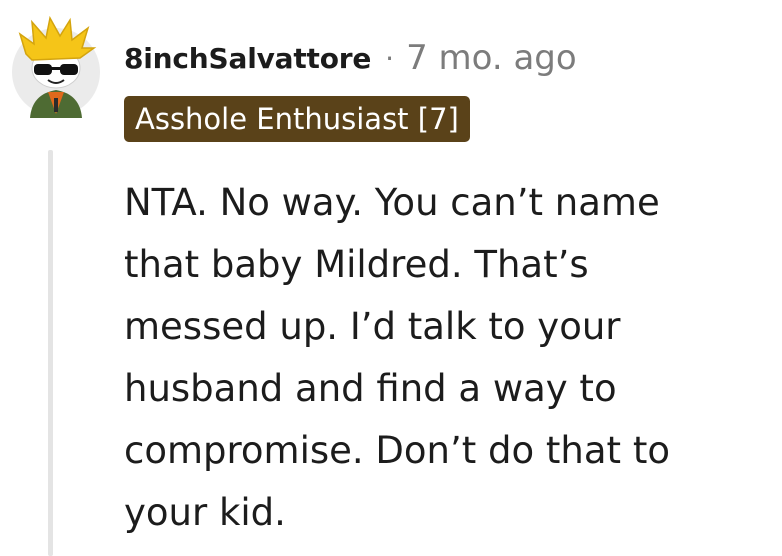  What do you see at coordinates (370, 388) in the screenshot?
I see `comment-line: husband and find a way to` at bounding box center [370, 388].